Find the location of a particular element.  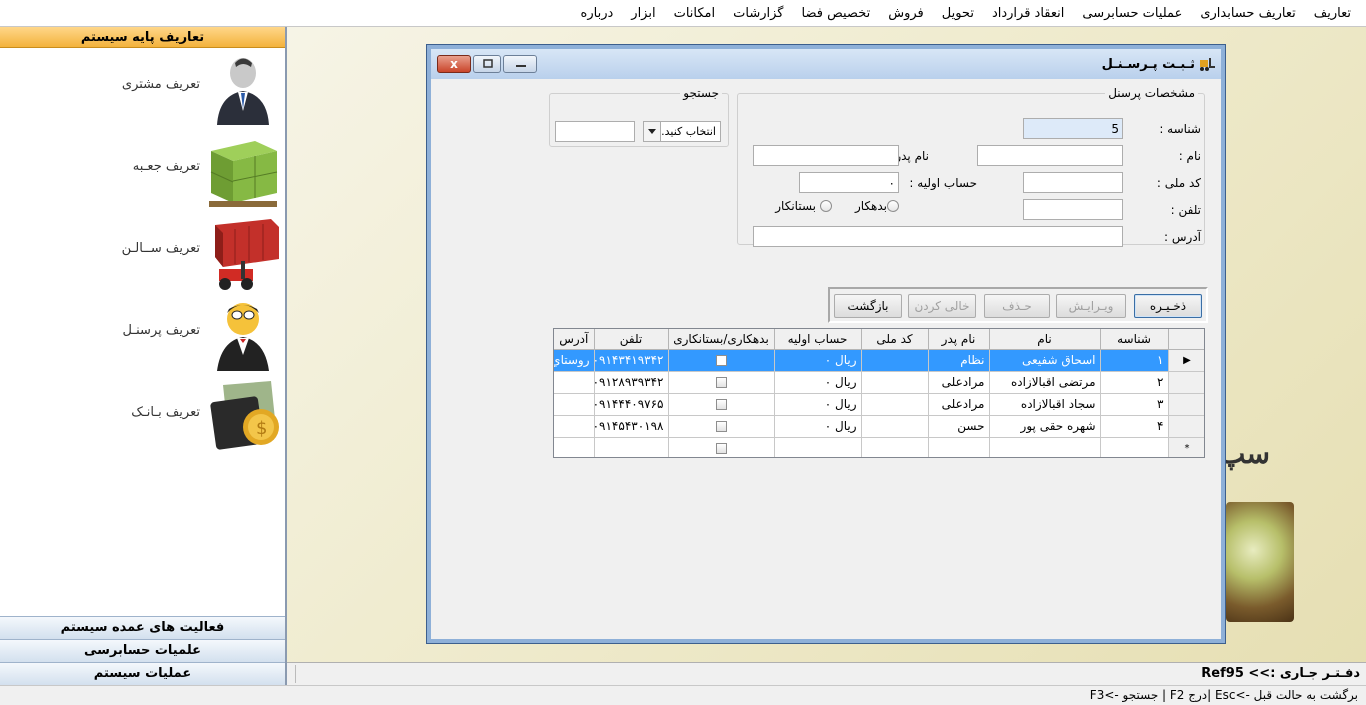

save-button: ذخـیـره is located at coordinates (1168, 306).